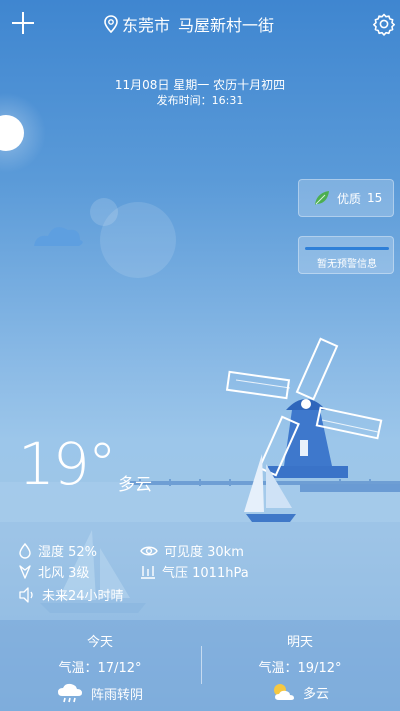  What do you see at coordinates (135, 485) in the screenshot?
I see `current-condition: 多云` at bounding box center [135, 485].